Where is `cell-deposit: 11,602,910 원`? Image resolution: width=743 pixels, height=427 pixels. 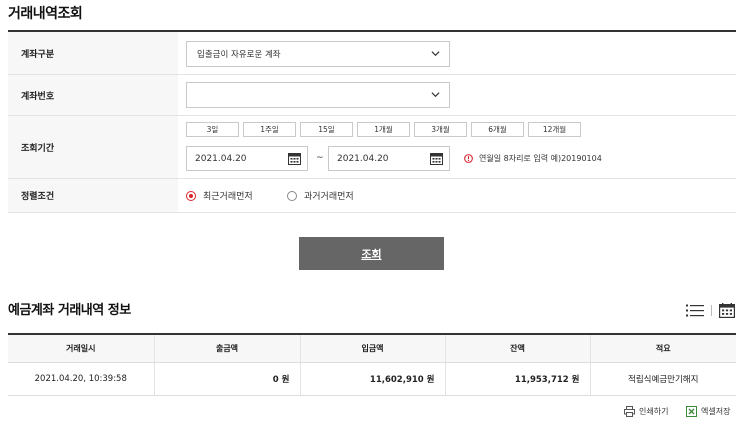
cell-deposit: 11,602,910 원 is located at coordinates (373, 379).